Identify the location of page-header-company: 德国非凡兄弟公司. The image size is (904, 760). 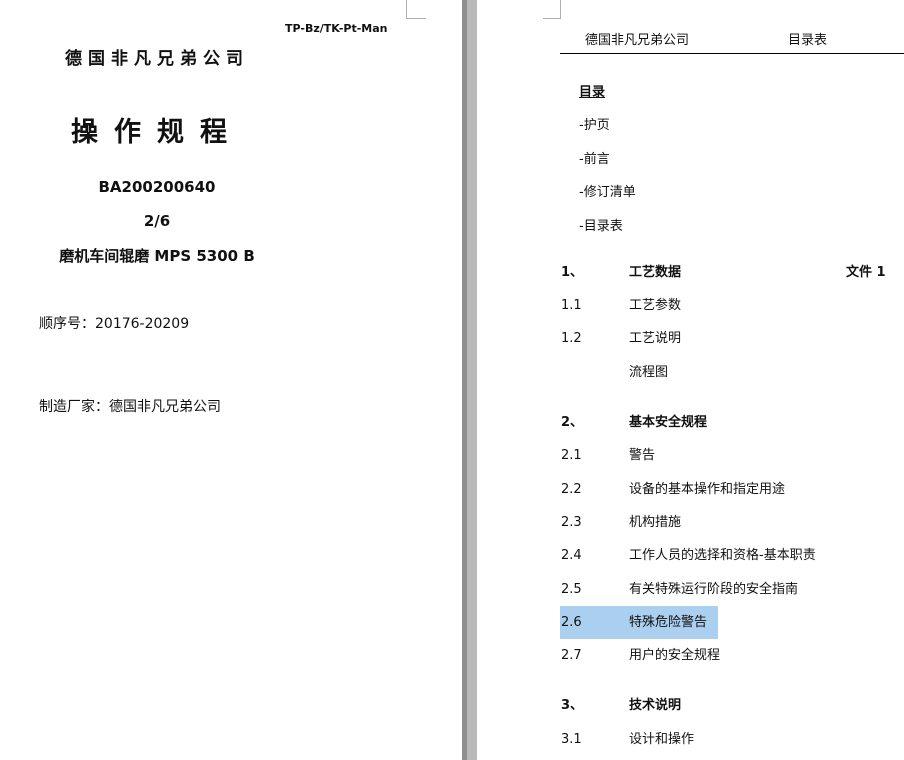
(637, 40).